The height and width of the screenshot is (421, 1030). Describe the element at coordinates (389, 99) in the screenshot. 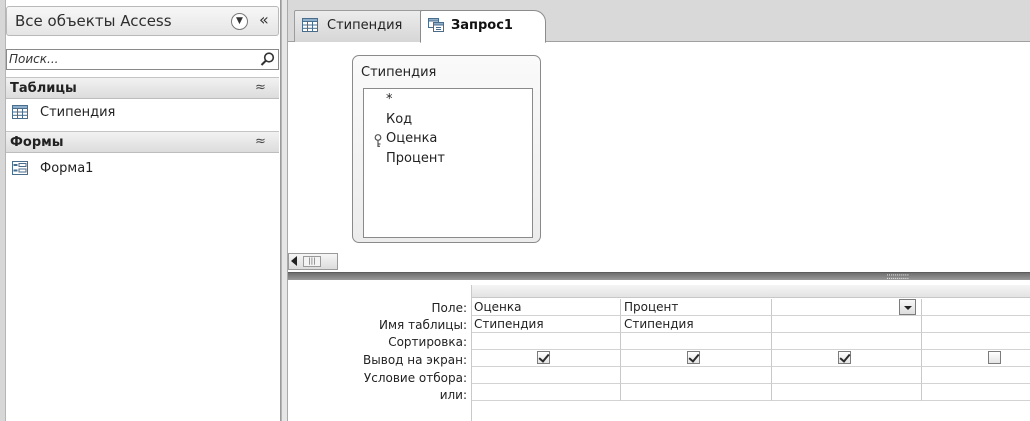

I see `field-list-item: *` at that location.